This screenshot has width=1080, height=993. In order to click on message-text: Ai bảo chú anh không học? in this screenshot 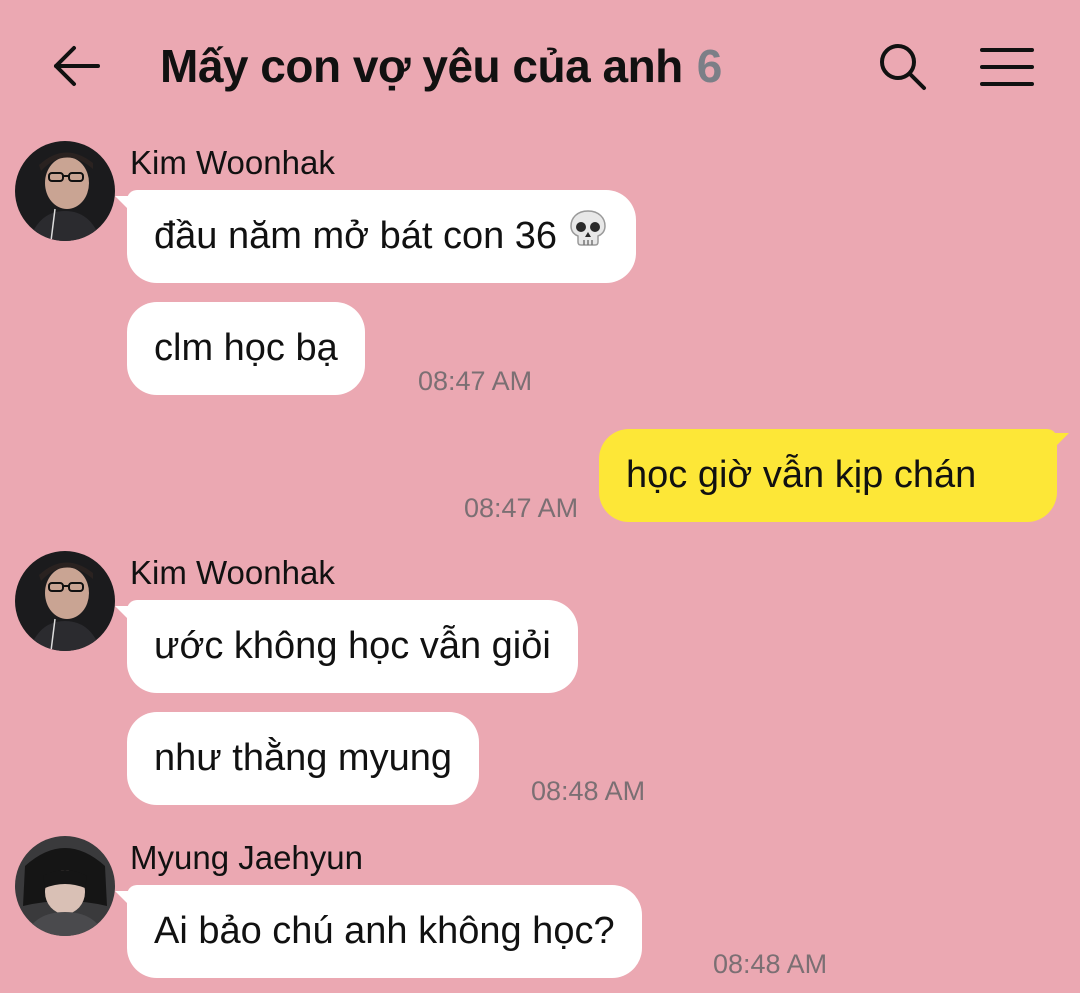, I will do `click(384, 931)`.